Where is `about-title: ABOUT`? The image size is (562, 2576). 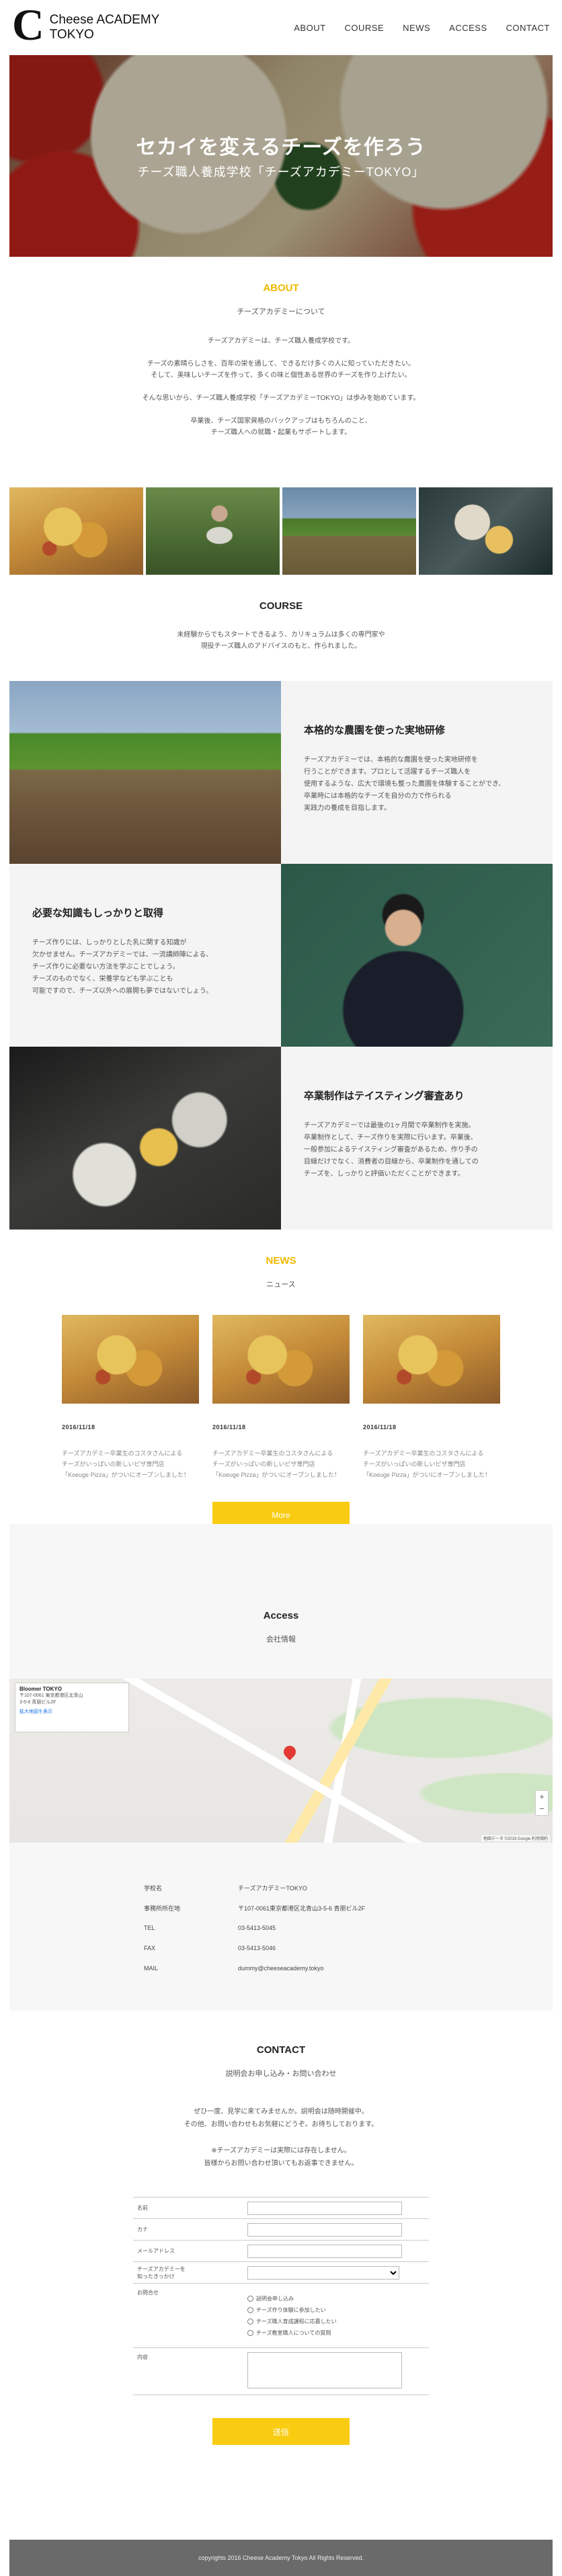
about-title: ABOUT is located at coordinates (281, 288).